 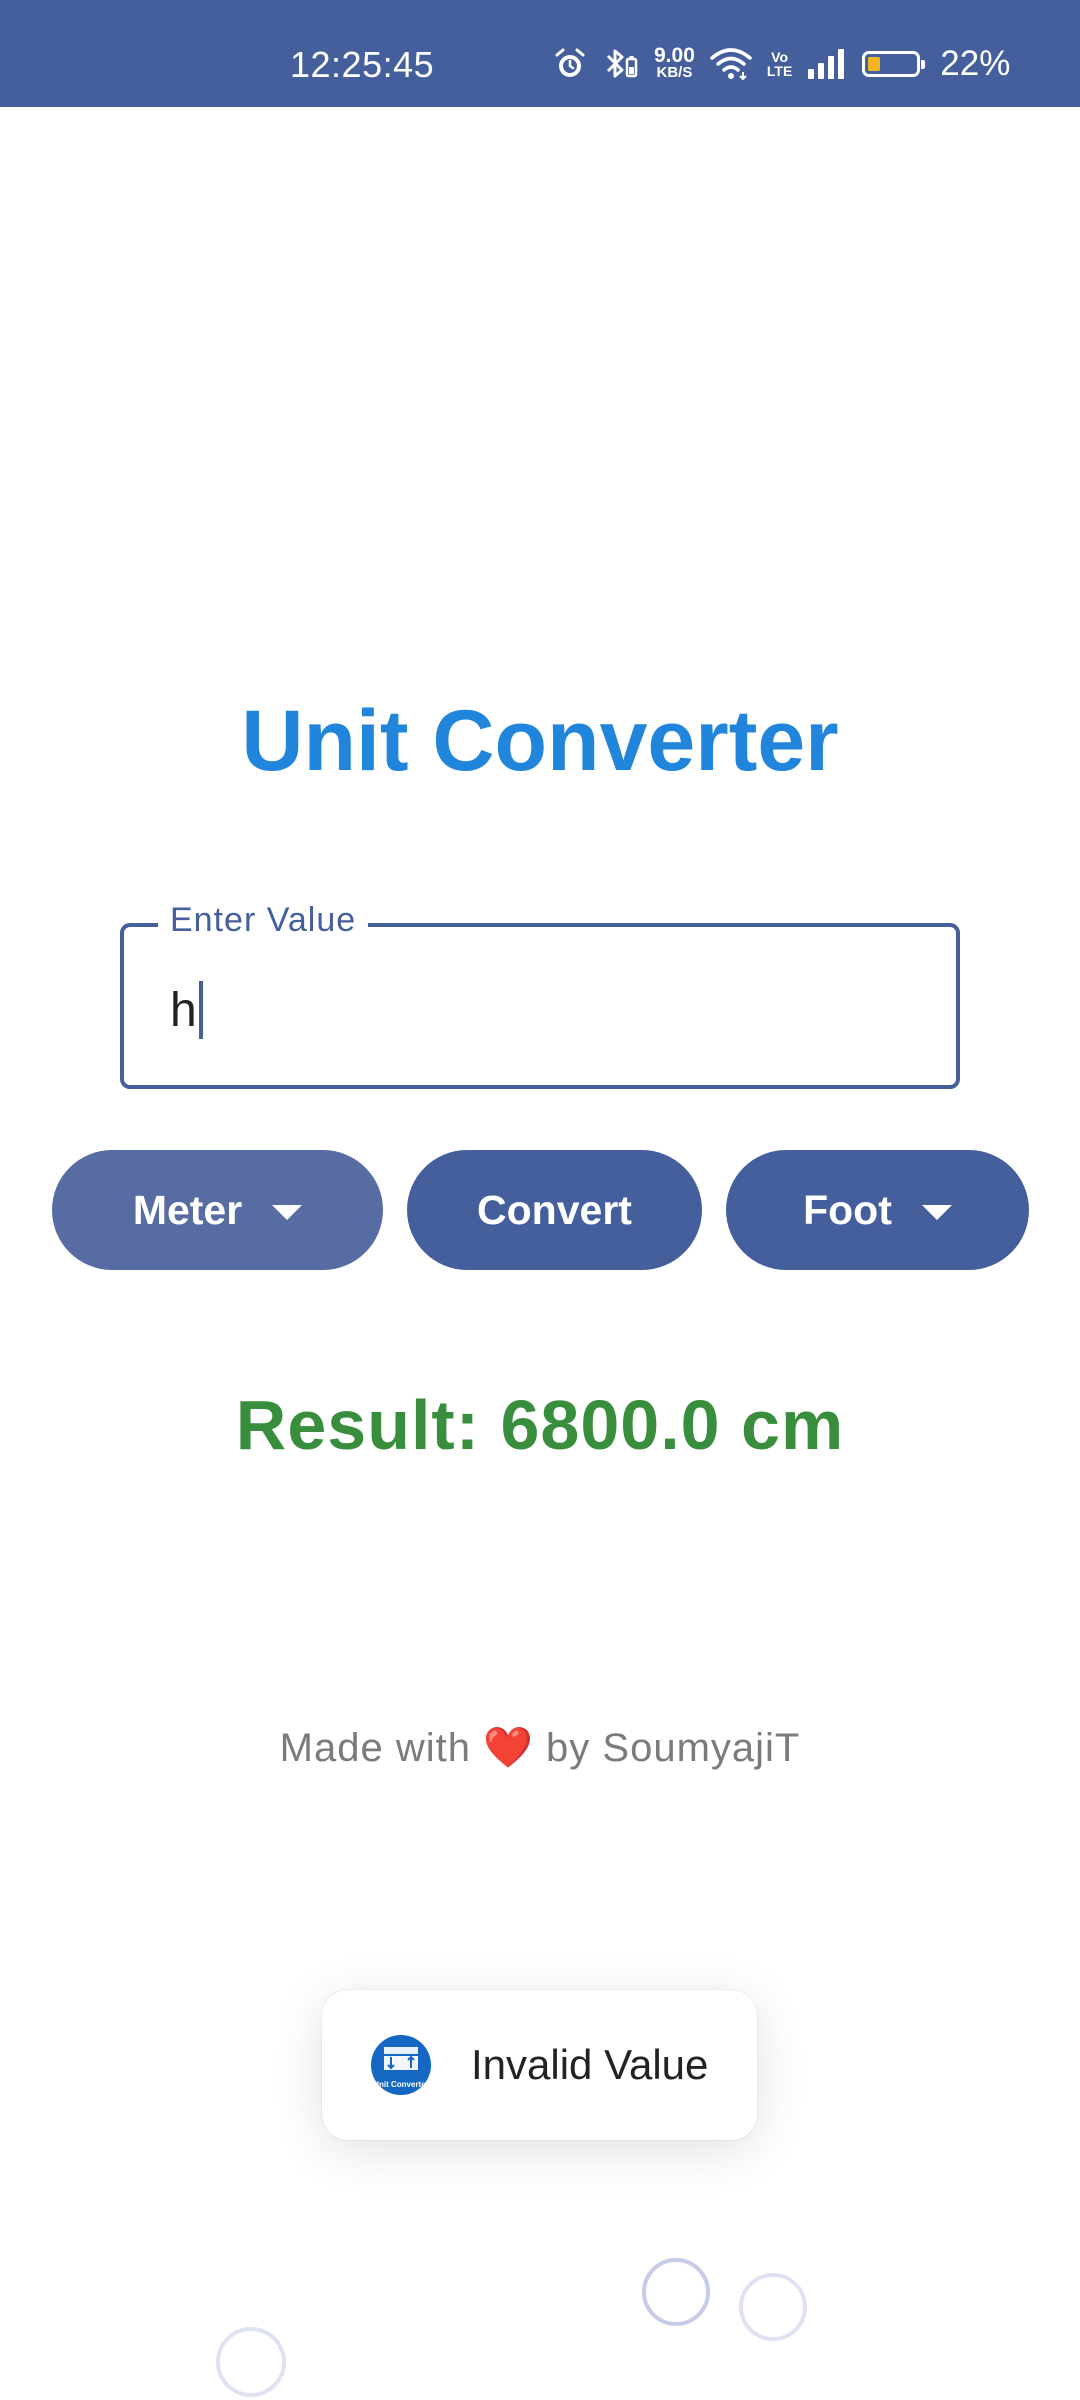 What do you see at coordinates (975, 63) in the screenshot?
I see `battery-percent: 22%` at bounding box center [975, 63].